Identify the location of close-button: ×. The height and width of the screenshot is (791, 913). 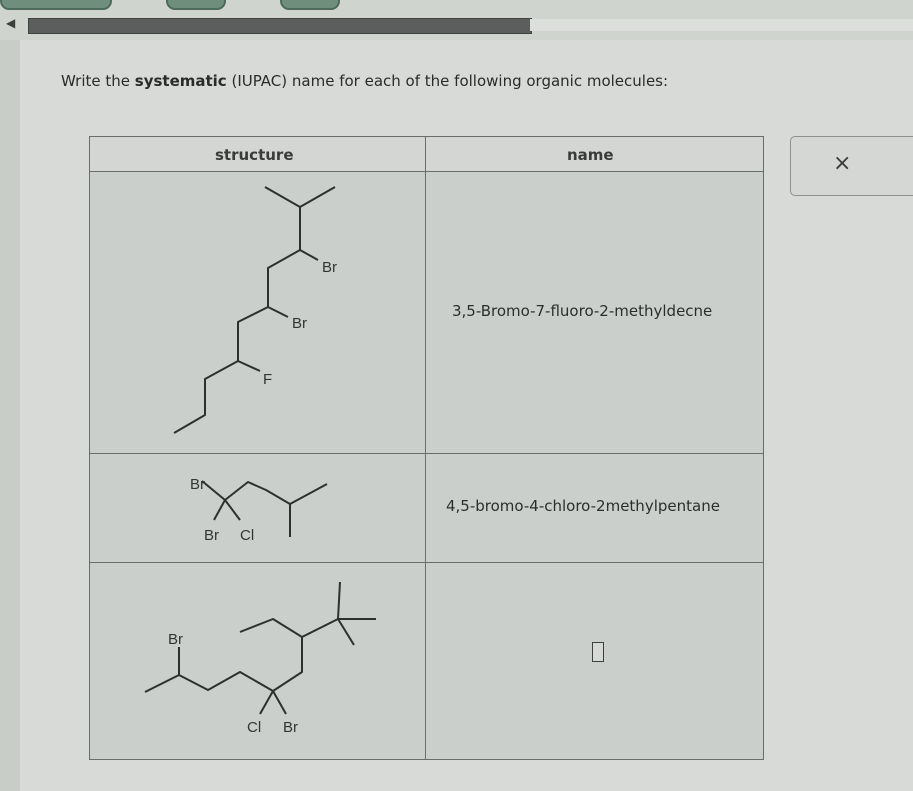
(851, 166).